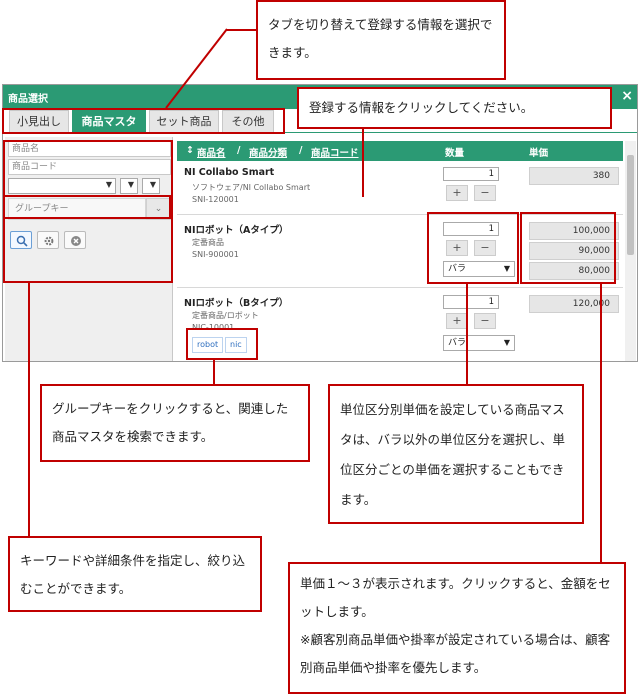 The height and width of the screenshot is (698, 640). What do you see at coordinates (229, 172) in the screenshot?
I see `product-name: NI Collabo Smart` at bounding box center [229, 172].